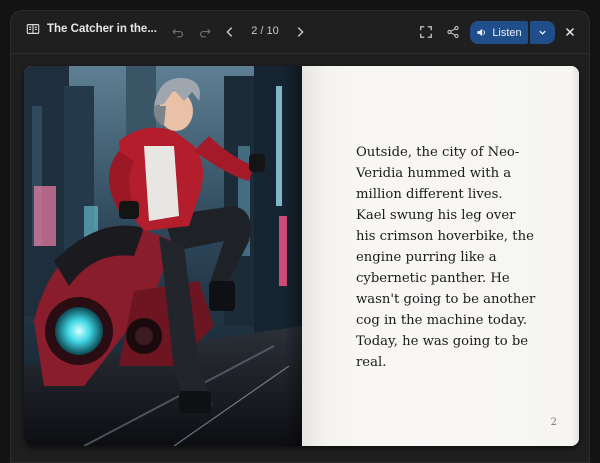 Image resolution: width=600 pixels, height=463 pixels. I want to click on redo-icon, so click(205, 32).